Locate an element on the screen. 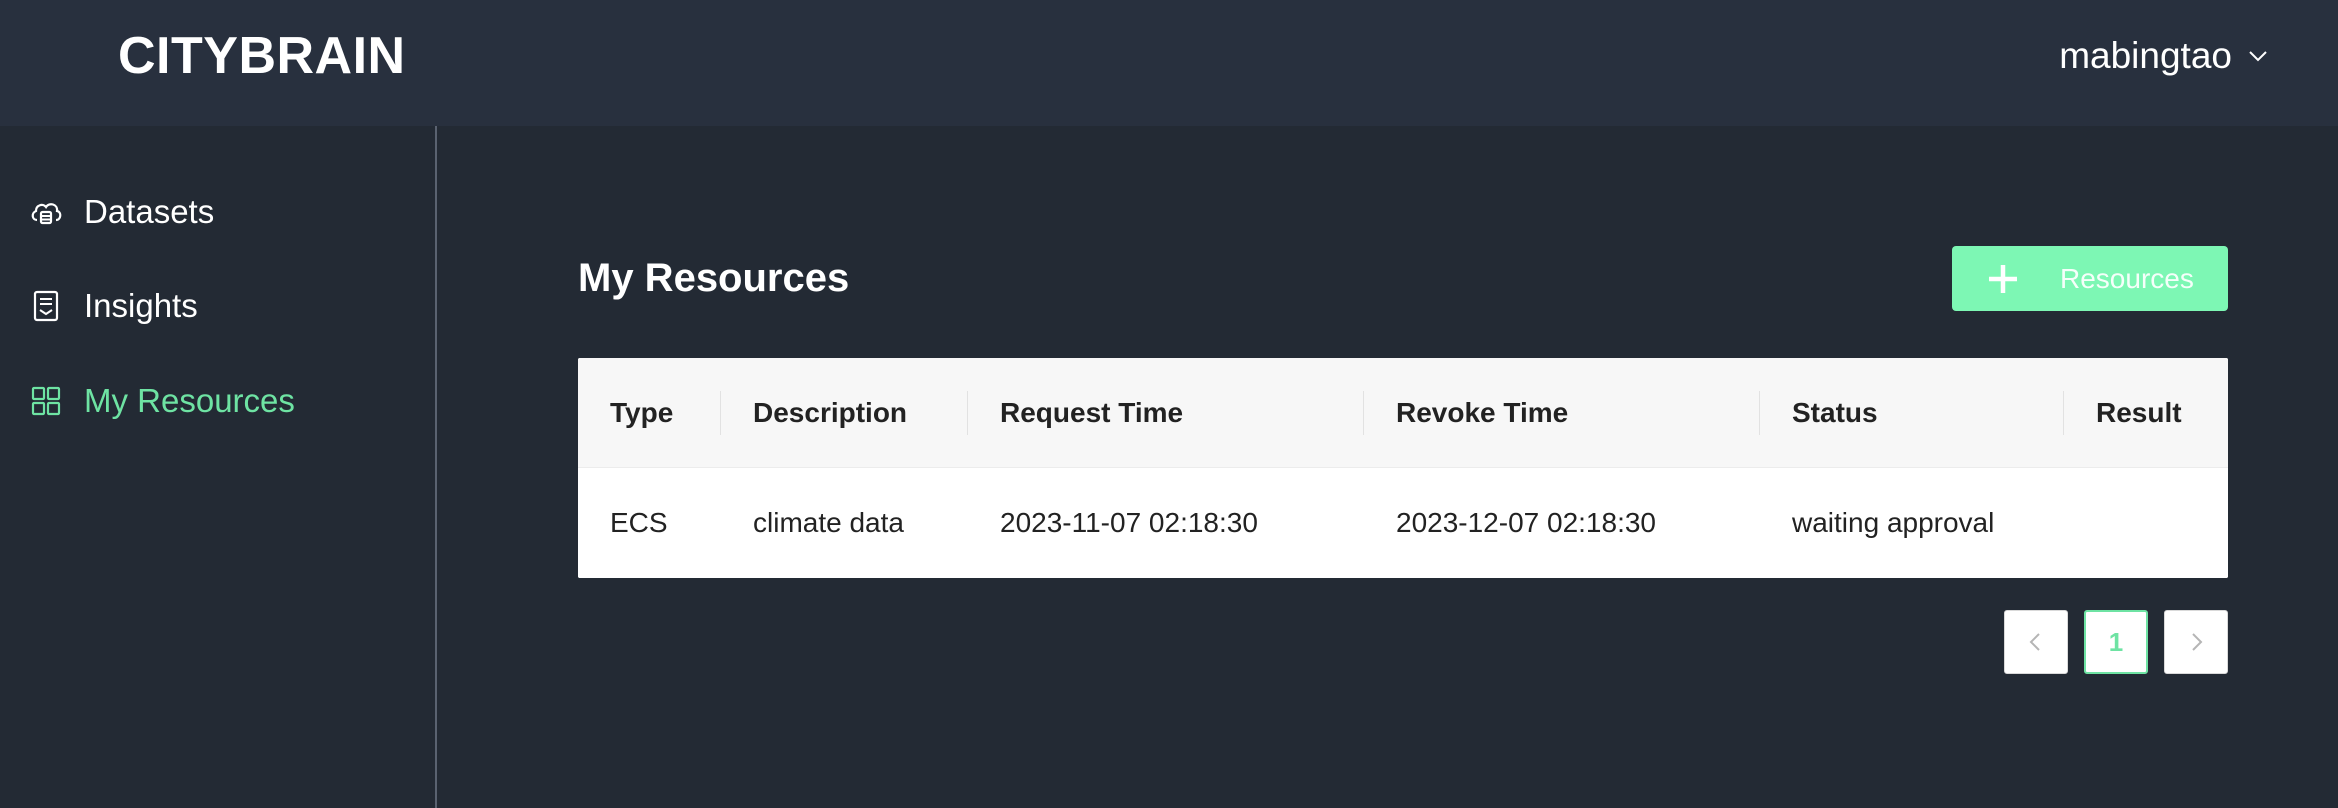 The height and width of the screenshot is (808, 2338). add-resources-label: Resources is located at coordinates (2127, 278).